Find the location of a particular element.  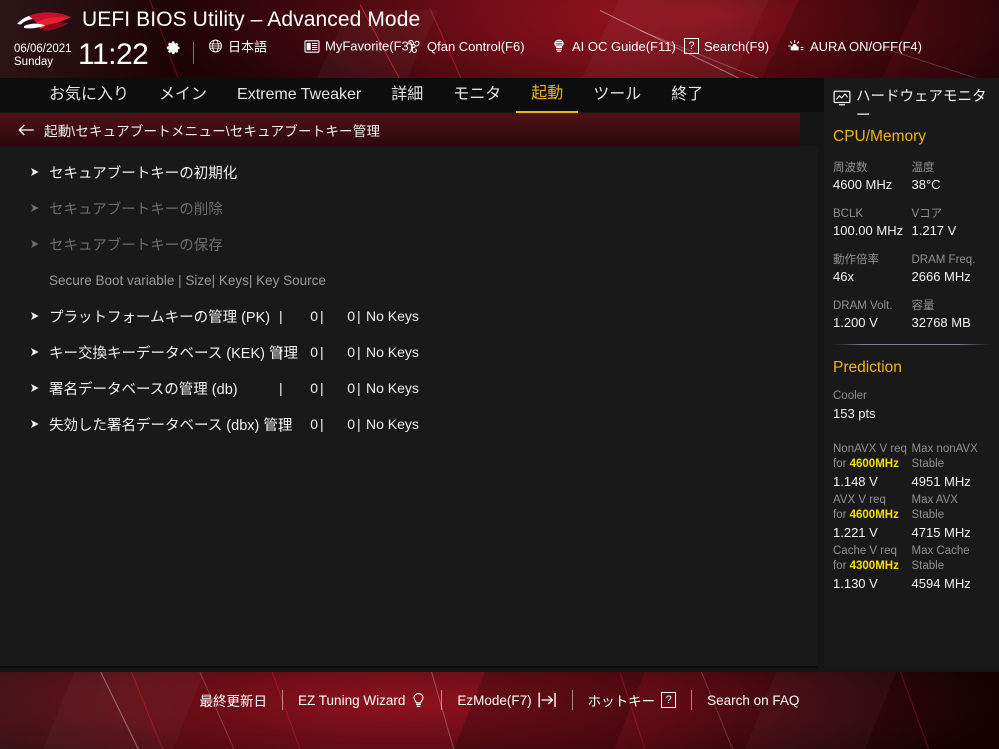

tab-boot: 起動 is located at coordinates (547, 95).